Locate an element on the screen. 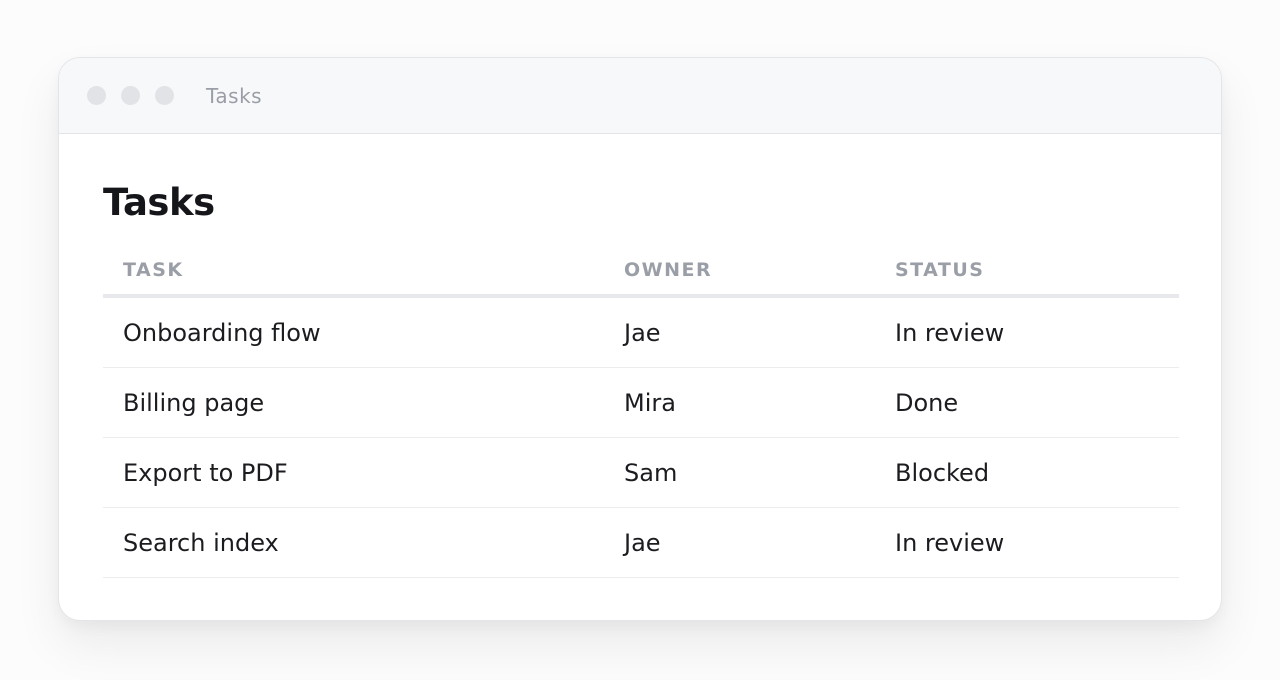 This screenshot has width=1280, height=680. table-row: Export to PDF Sam Blocked is located at coordinates (641, 472).